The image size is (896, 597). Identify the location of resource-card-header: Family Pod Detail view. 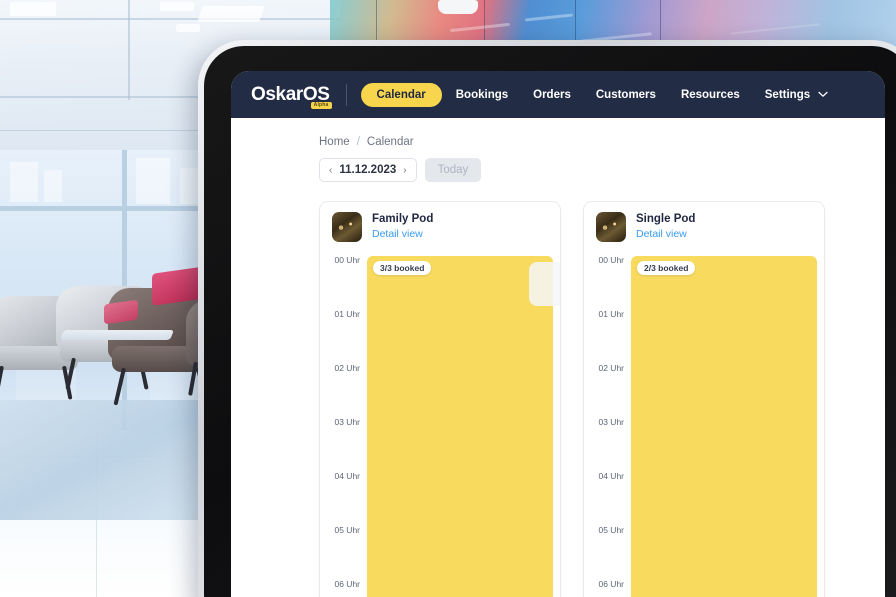
(440, 226).